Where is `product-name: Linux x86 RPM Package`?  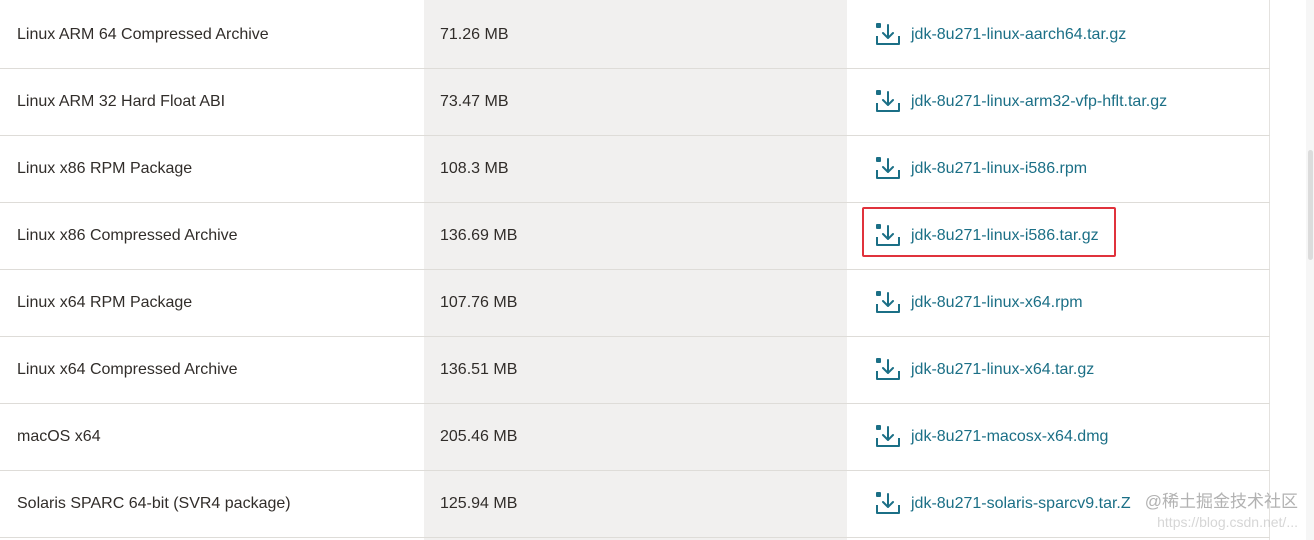 product-name: Linux x86 RPM Package is located at coordinates (105, 168).